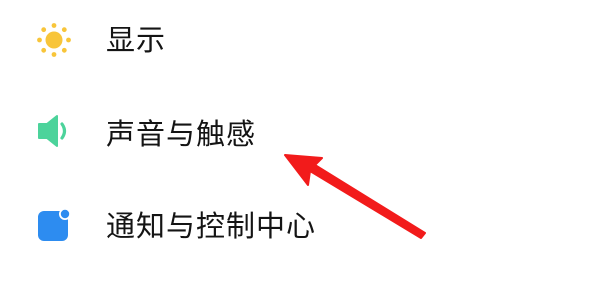 The width and height of the screenshot is (600, 281). What do you see at coordinates (181, 134) in the screenshot?
I see `settings-item-label: 声音与触感` at bounding box center [181, 134].